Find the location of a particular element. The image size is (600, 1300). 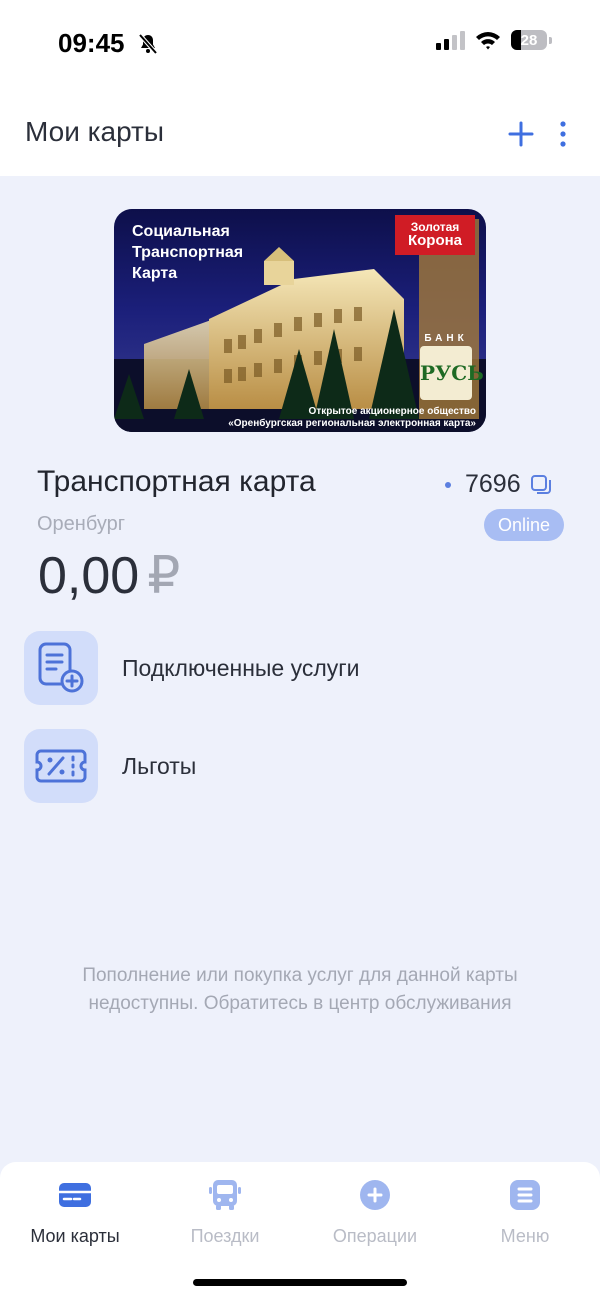

wifi-icon is located at coordinates (488, 41).